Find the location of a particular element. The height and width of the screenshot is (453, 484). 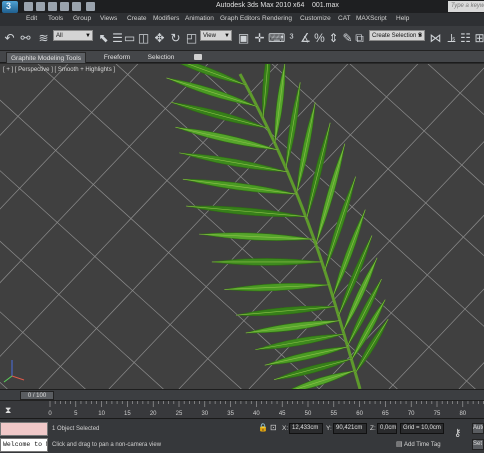

track-bar-tick-label: 35 is located at coordinates (230, 414).